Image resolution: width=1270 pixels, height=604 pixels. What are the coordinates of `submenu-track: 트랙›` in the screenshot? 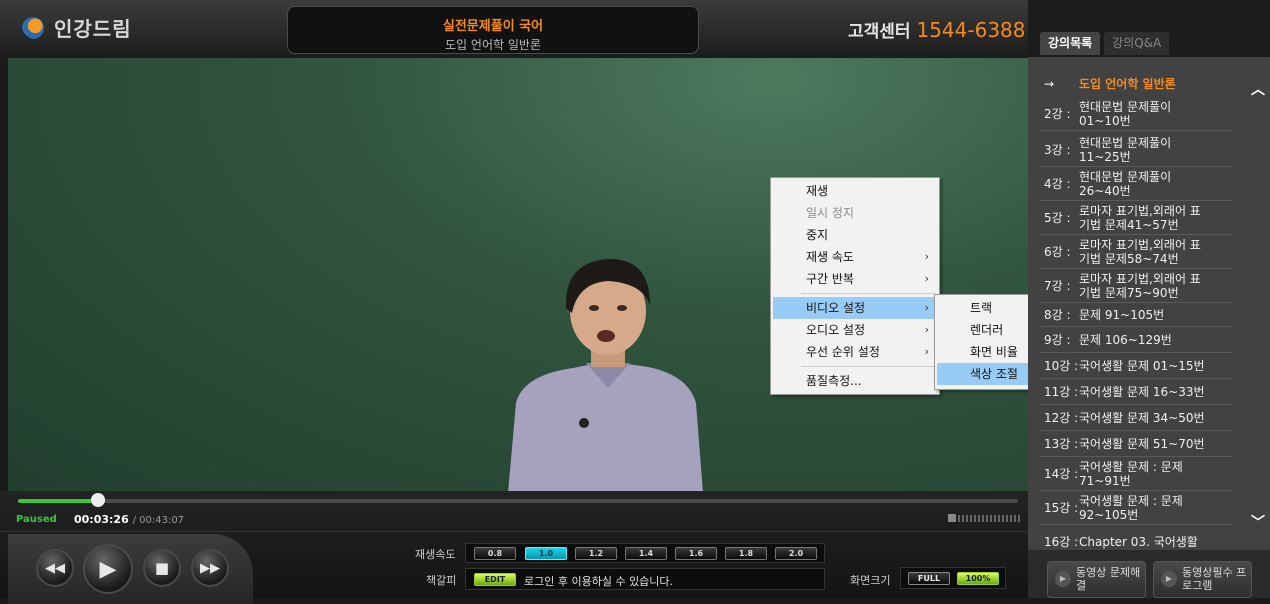 It's located at (982, 308).